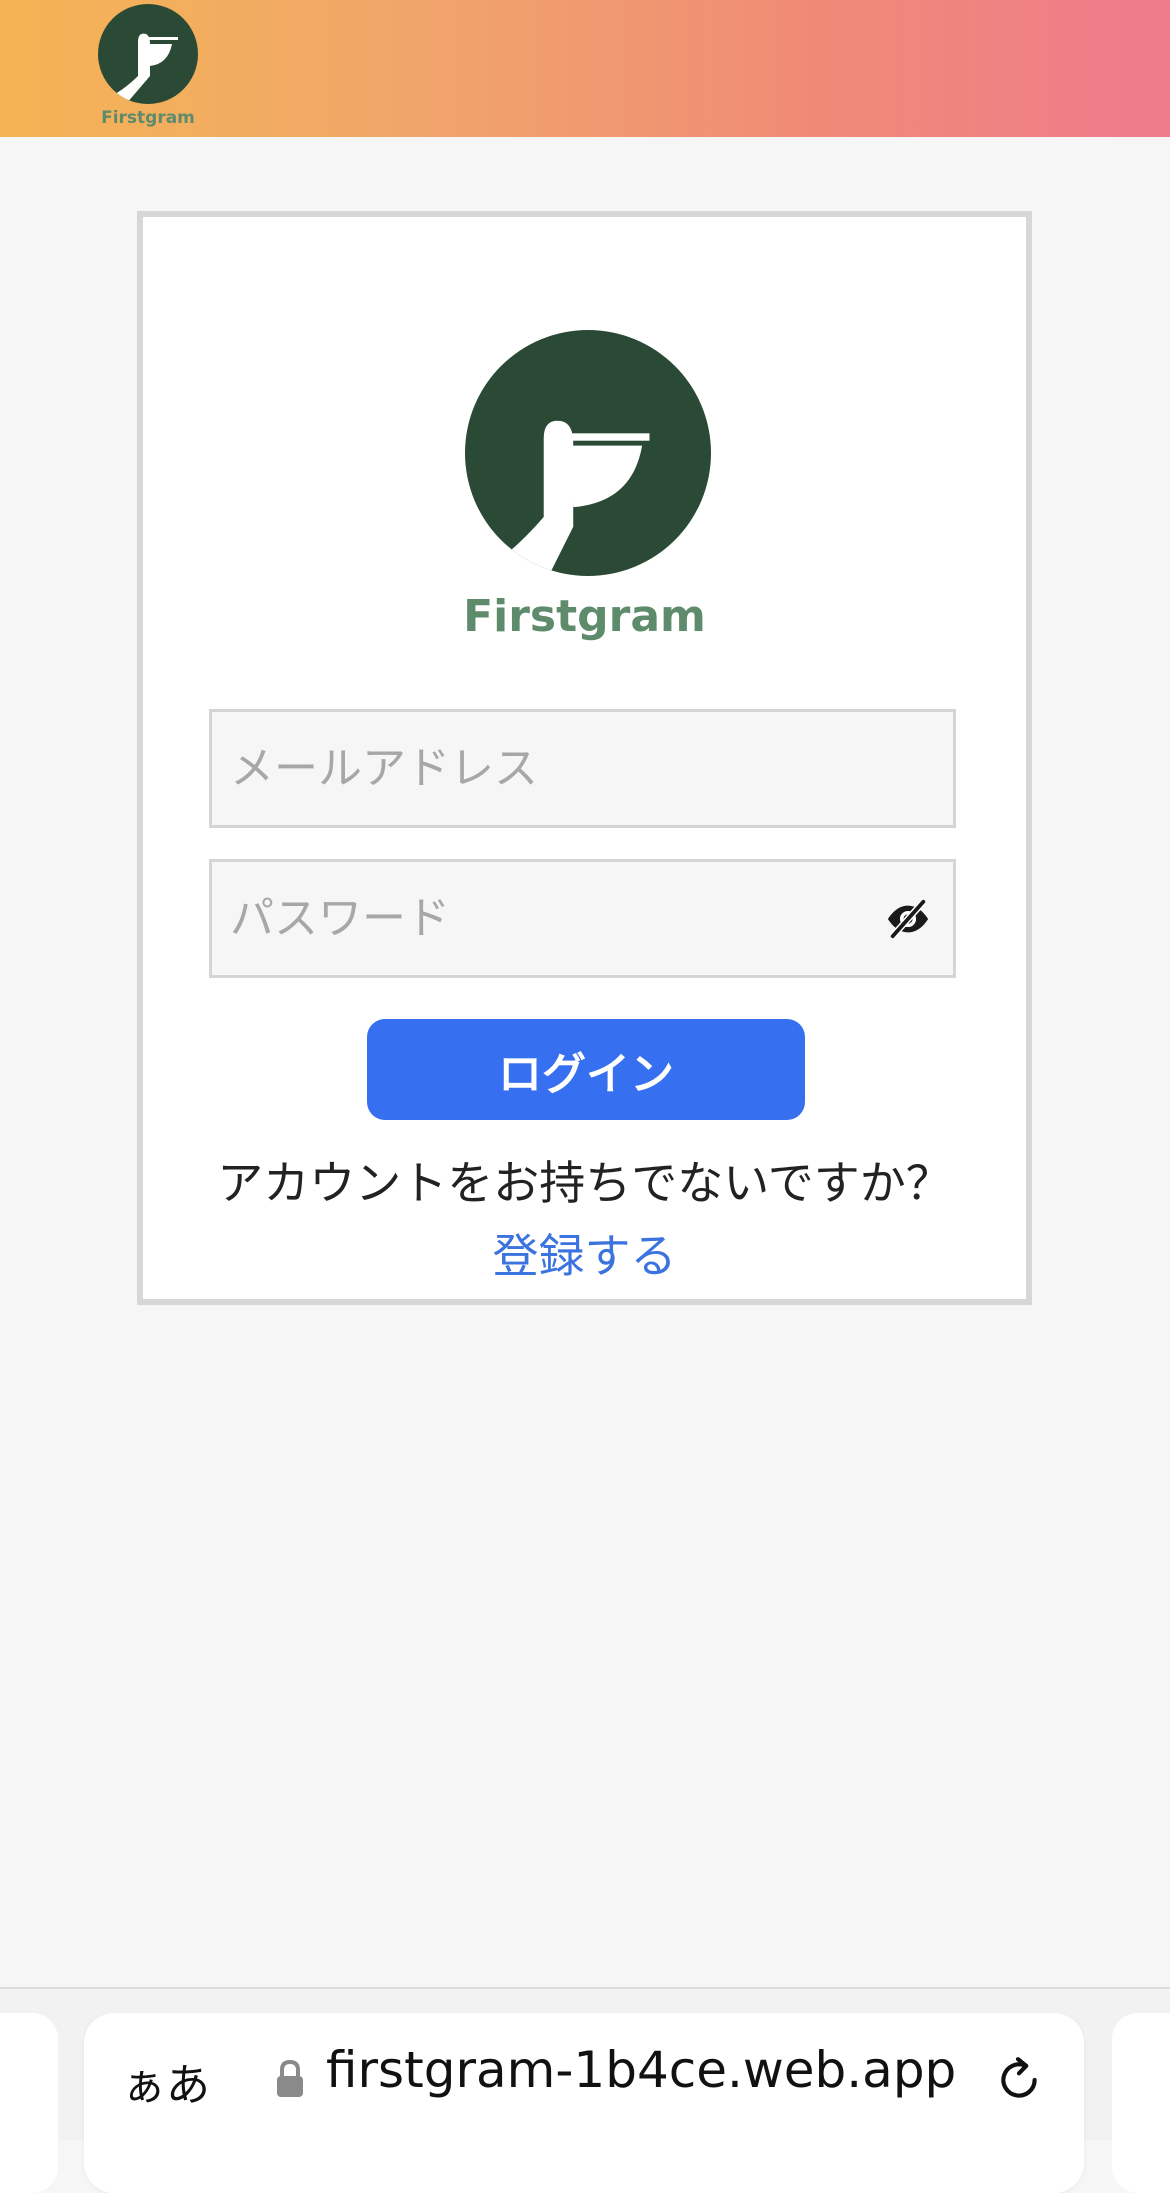  Describe the element at coordinates (584, 616) in the screenshot. I see `brand-name: Firstgram` at that location.